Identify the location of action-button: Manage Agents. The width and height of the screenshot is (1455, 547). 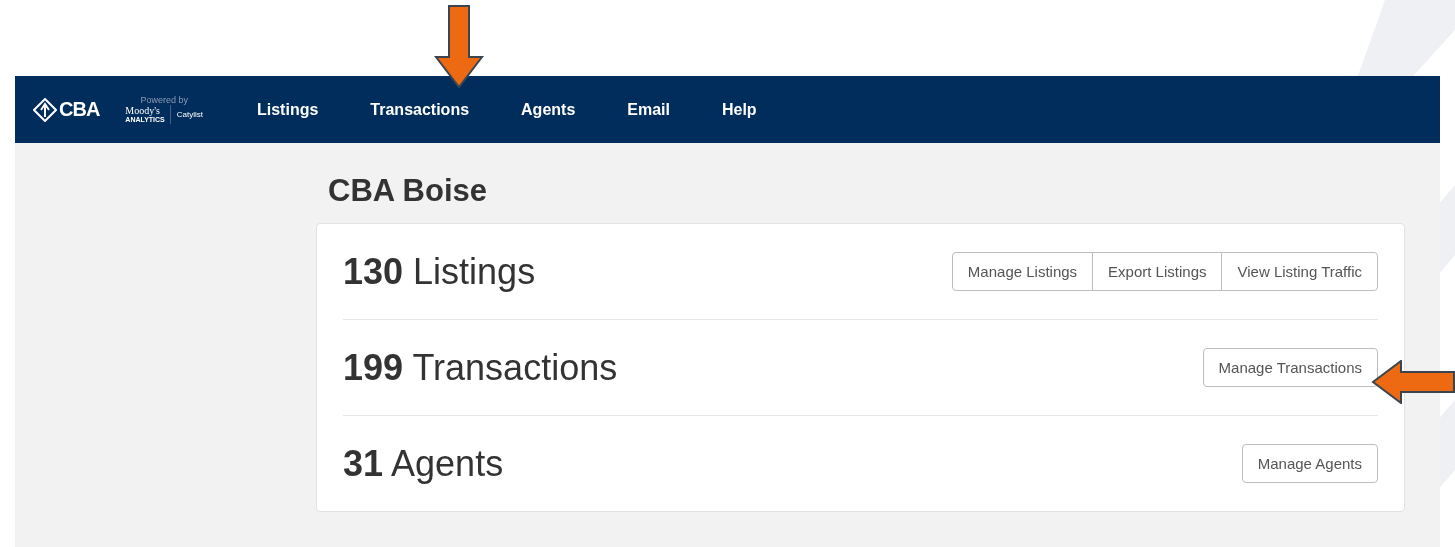
(1309, 463).